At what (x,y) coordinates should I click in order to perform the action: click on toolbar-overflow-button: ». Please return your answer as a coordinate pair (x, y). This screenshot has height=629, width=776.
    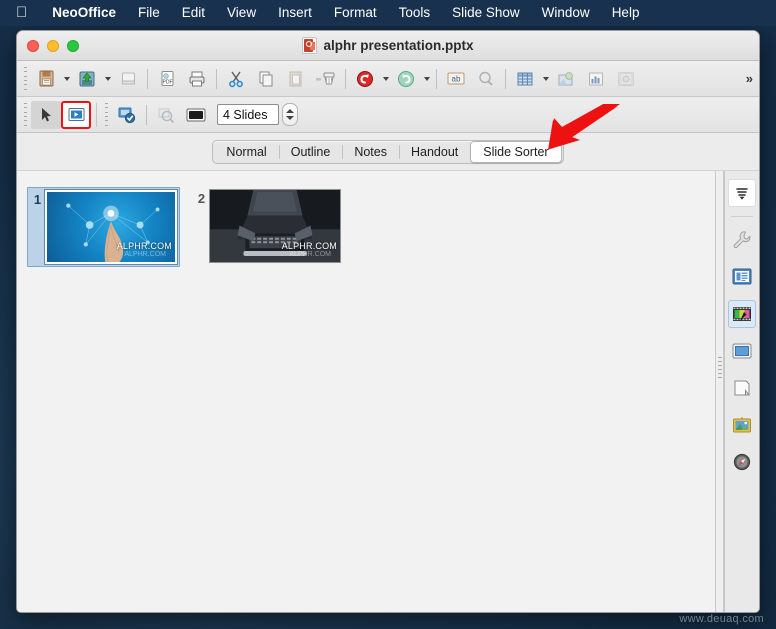
    Looking at the image, I should click on (749, 78).